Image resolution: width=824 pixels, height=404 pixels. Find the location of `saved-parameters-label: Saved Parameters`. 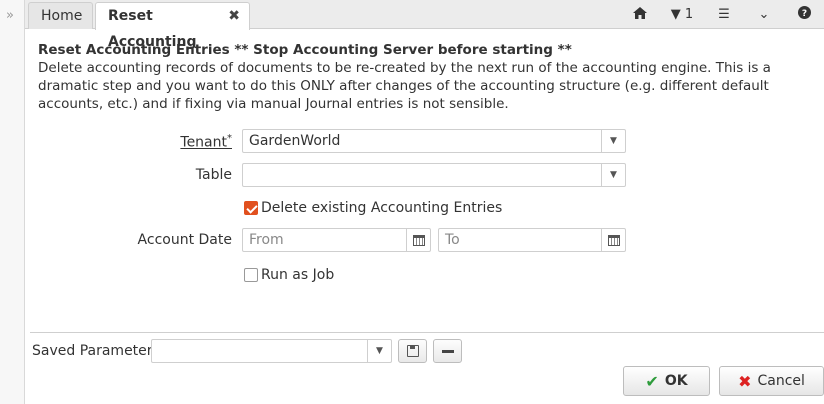

saved-parameters-label: Saved Parameters is located at coordinates (96, 351).